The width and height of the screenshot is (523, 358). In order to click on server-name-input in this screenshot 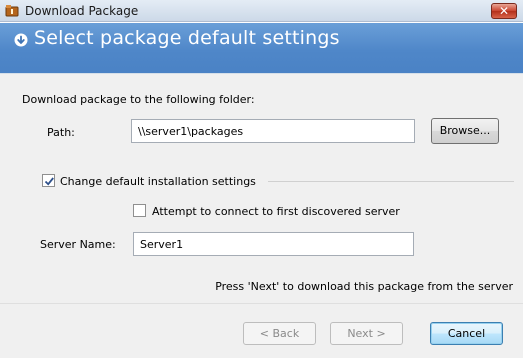, I will do `click(273, 244)`.